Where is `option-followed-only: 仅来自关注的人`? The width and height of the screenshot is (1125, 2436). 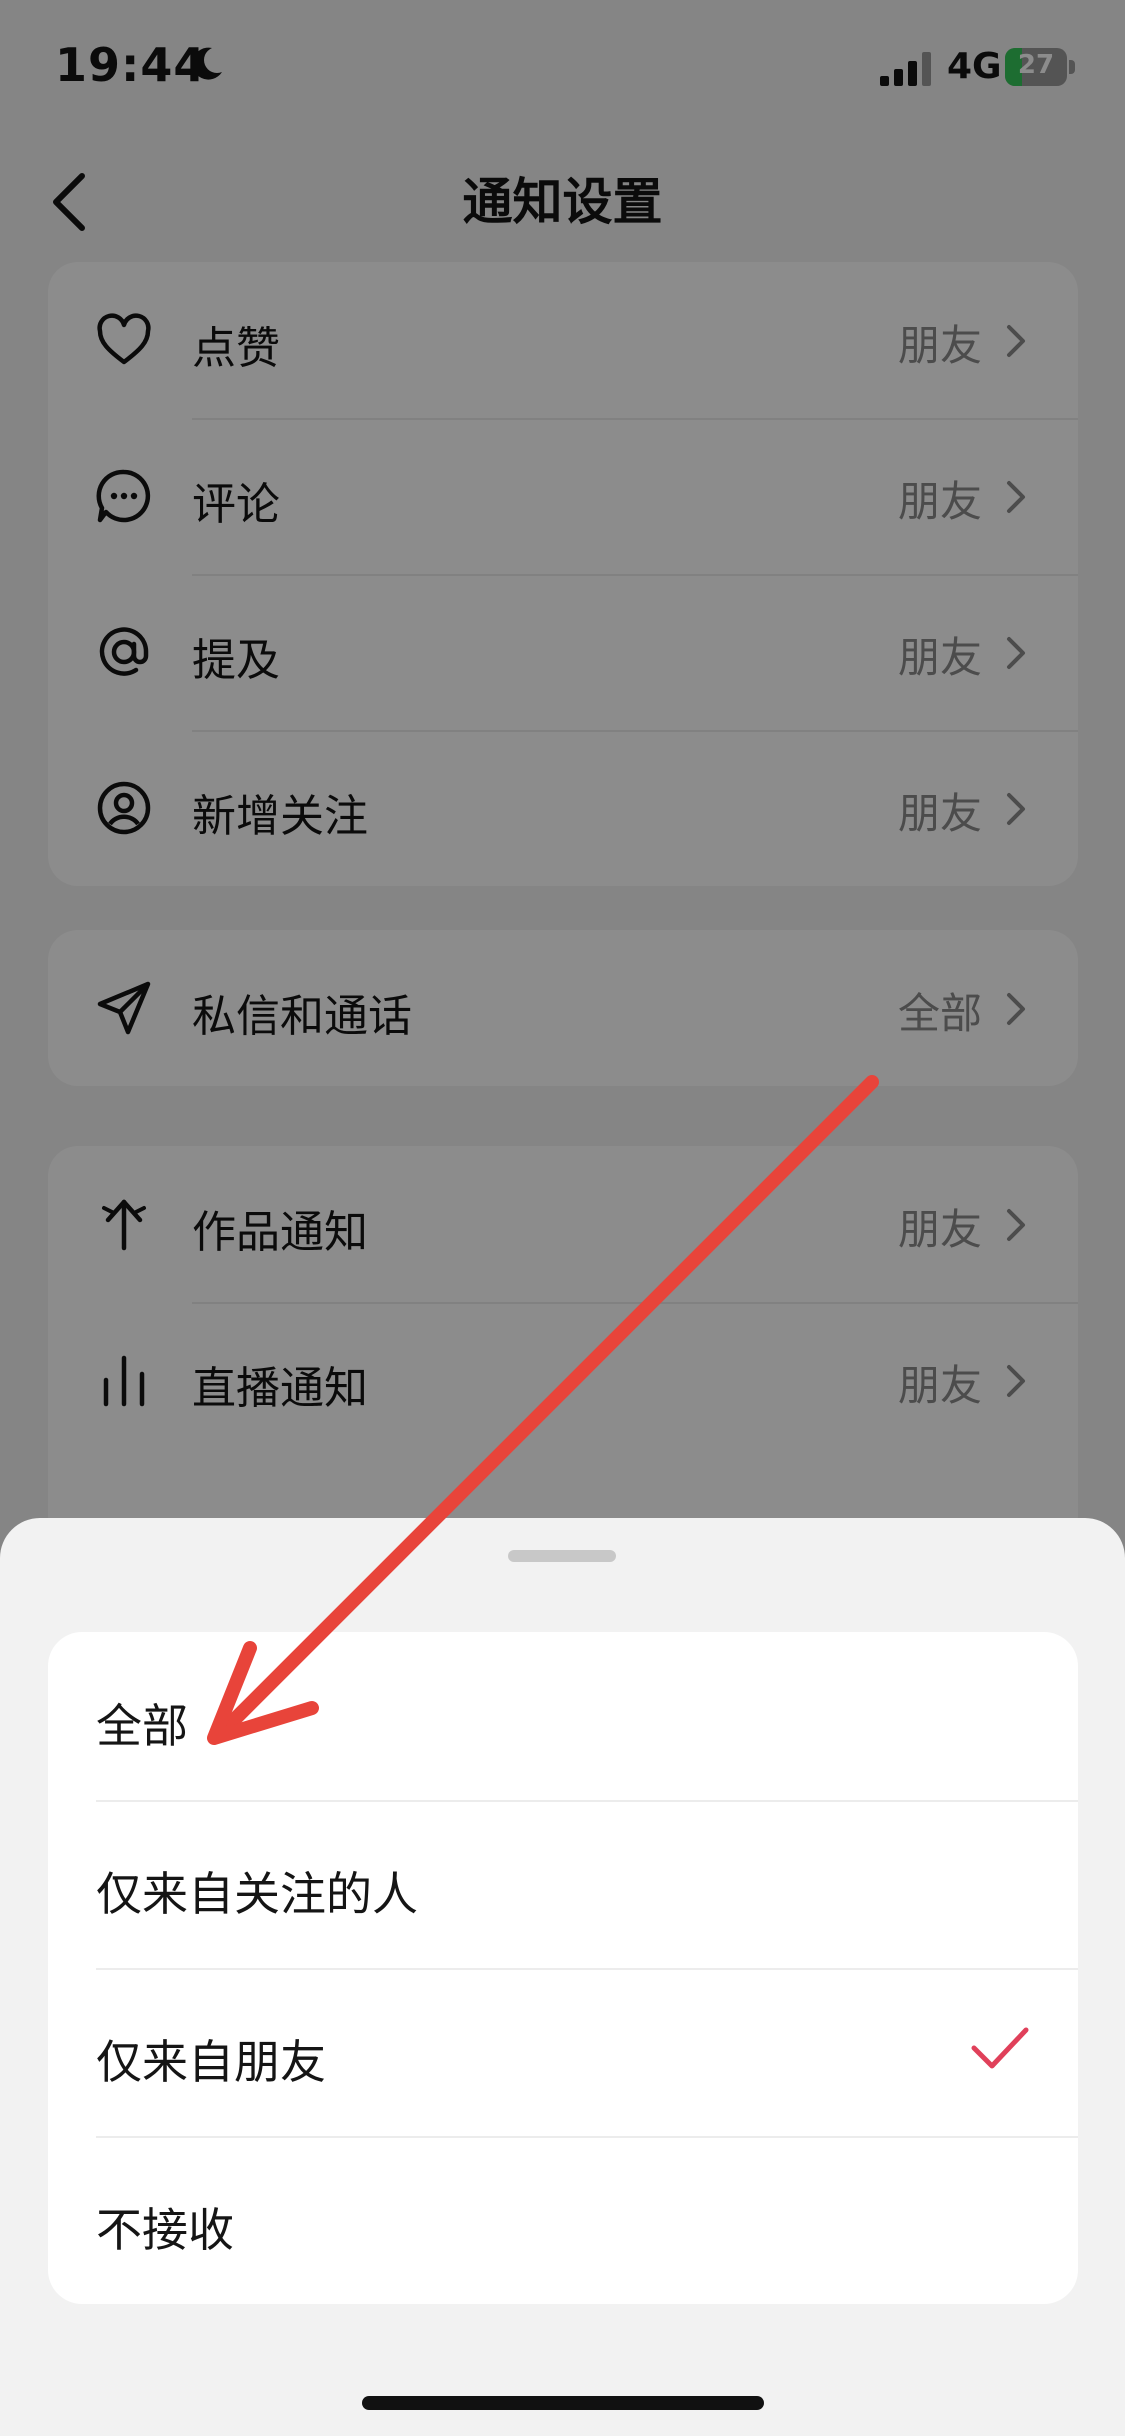 option-followed-only: 仅来自关注的人 is located at coordinates (563, 1884).